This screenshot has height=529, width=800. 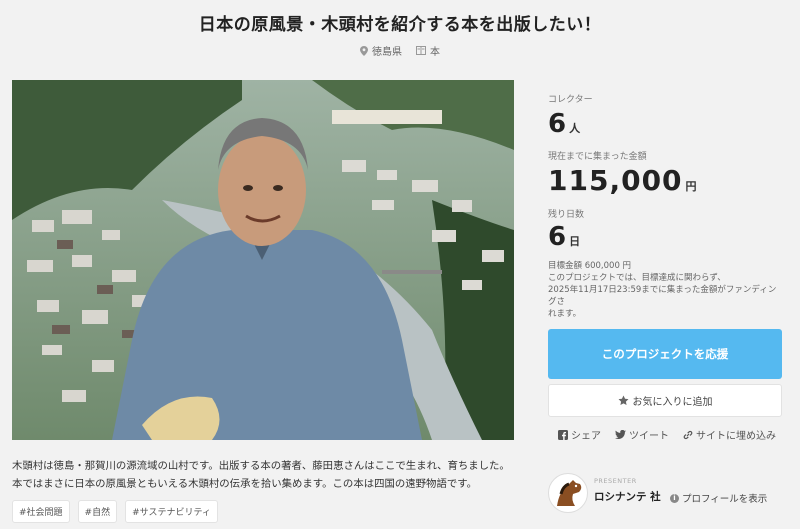 What do you see at coordinates (674, 498) in the screenshot?
I see `info-icon: i` at bounding box center [674, 498].